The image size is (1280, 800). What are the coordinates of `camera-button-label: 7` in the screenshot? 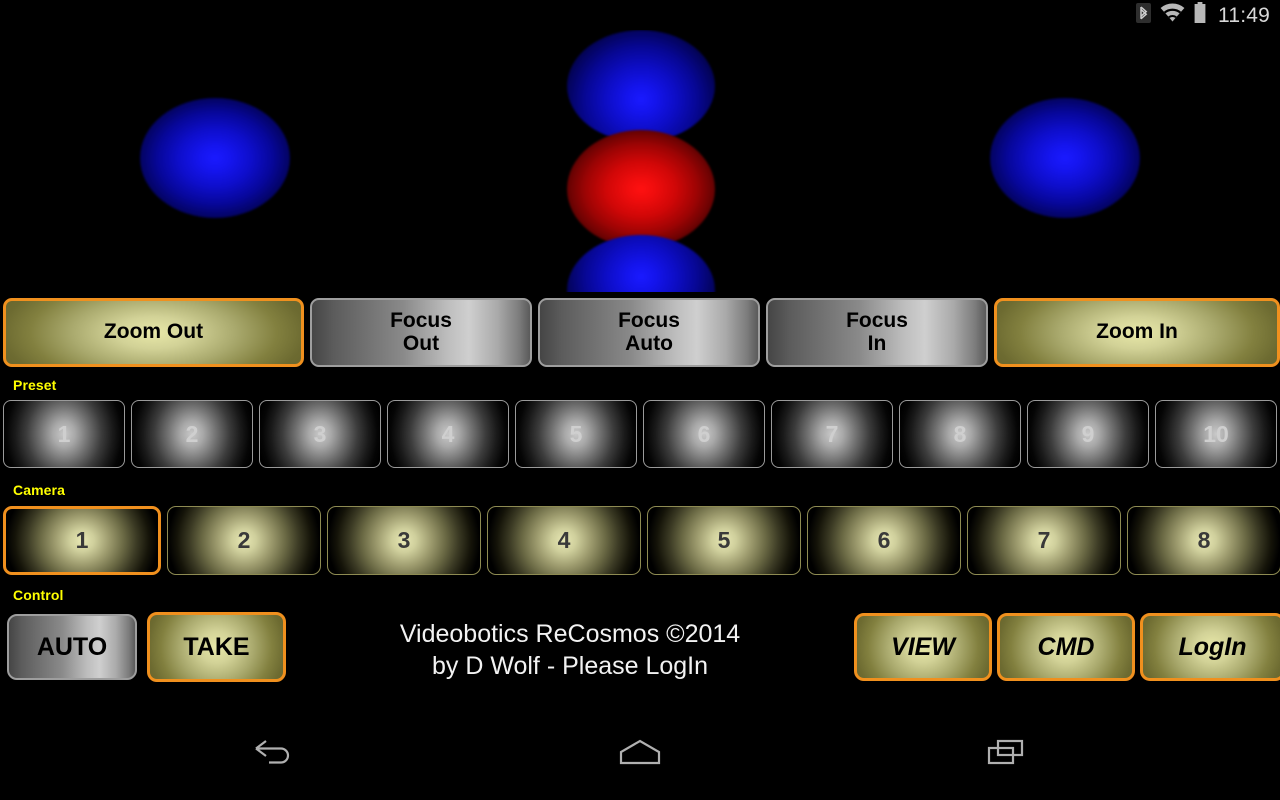 It's located at (1044, 540).